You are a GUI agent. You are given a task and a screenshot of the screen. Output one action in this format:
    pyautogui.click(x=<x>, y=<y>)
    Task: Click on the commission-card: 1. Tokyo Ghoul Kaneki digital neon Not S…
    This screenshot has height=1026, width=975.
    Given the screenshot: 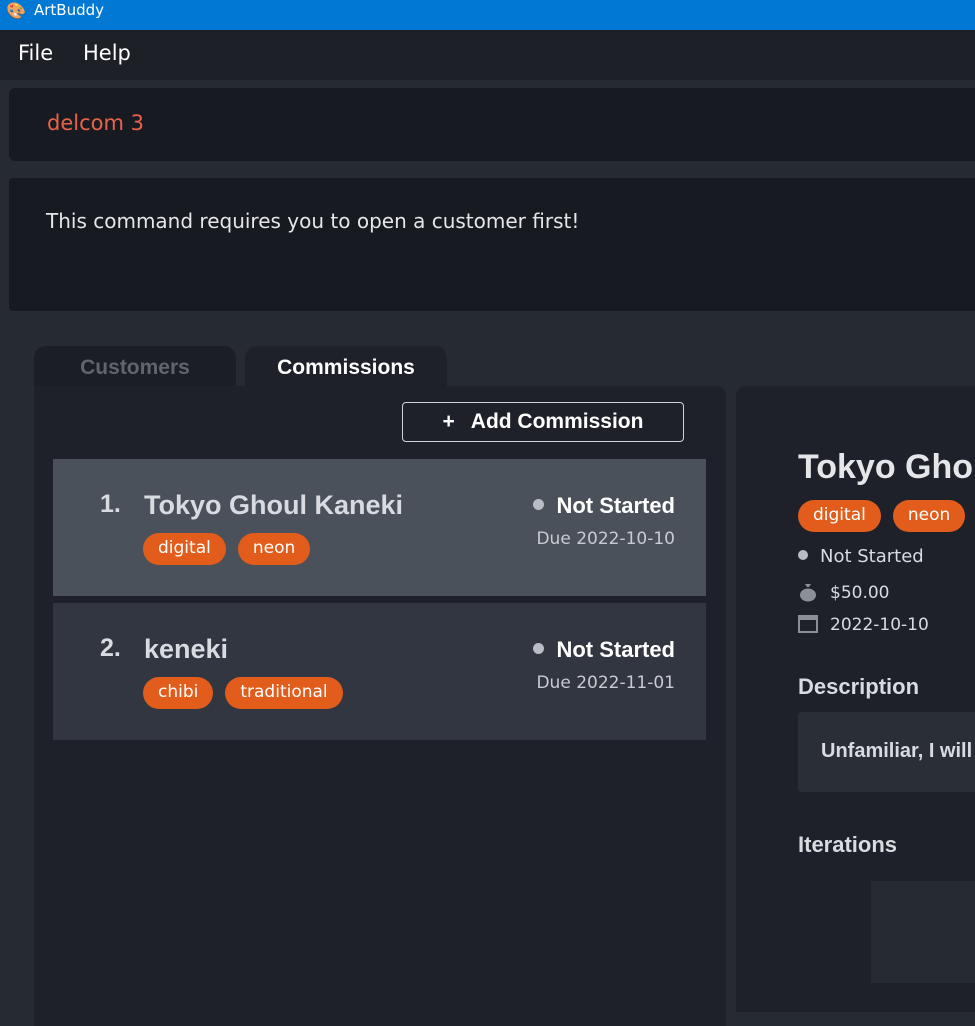 What is the action you would take?
    pyautogui.click(x=379, y=527)
    